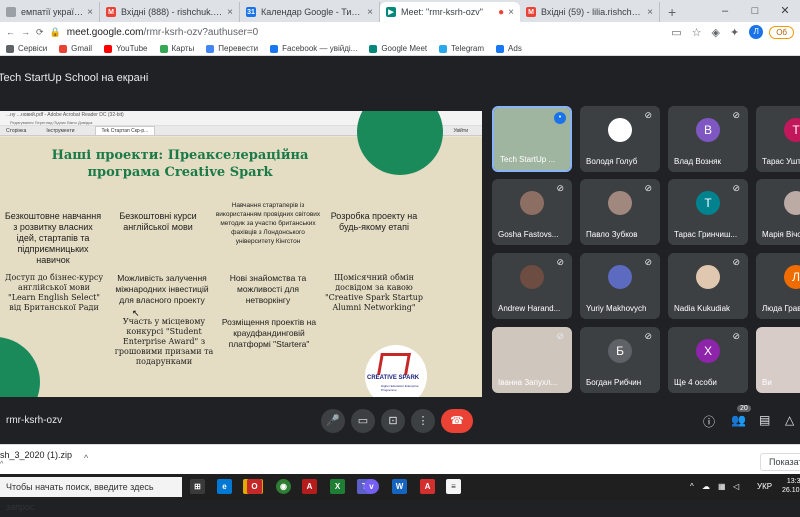 This screenshot has width=800, height=517. What do you see at coordinates (692, 486) in the screenshot?
I see `tray-chevron-icon: ^` at bounding box center [692, 486].